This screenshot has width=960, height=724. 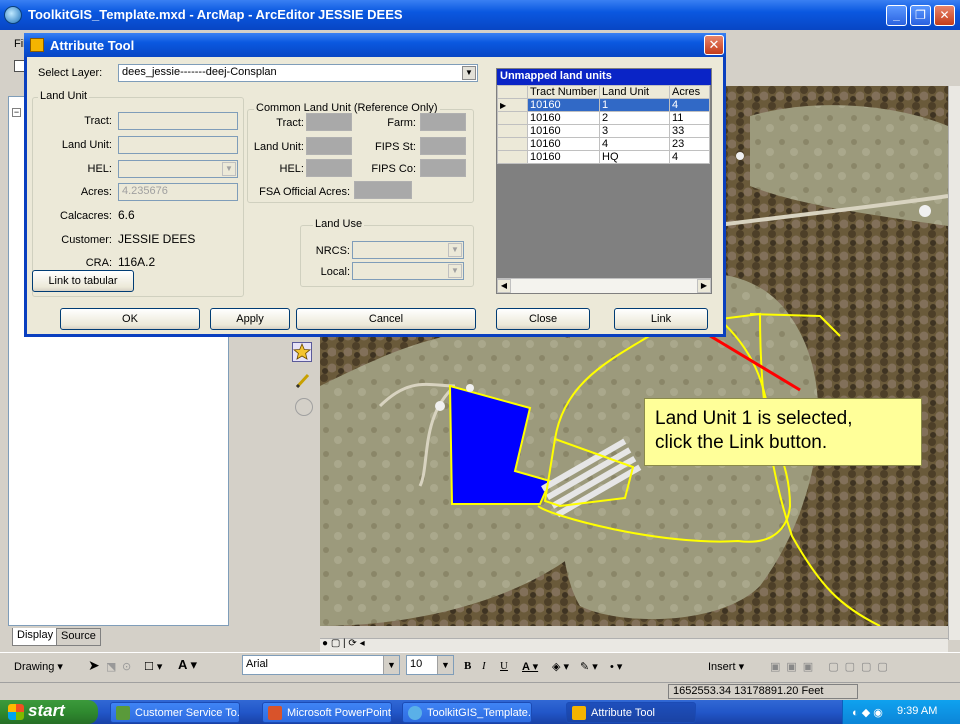 I want to click on table-row: 10160 4 23, so click(x=603, y=144).